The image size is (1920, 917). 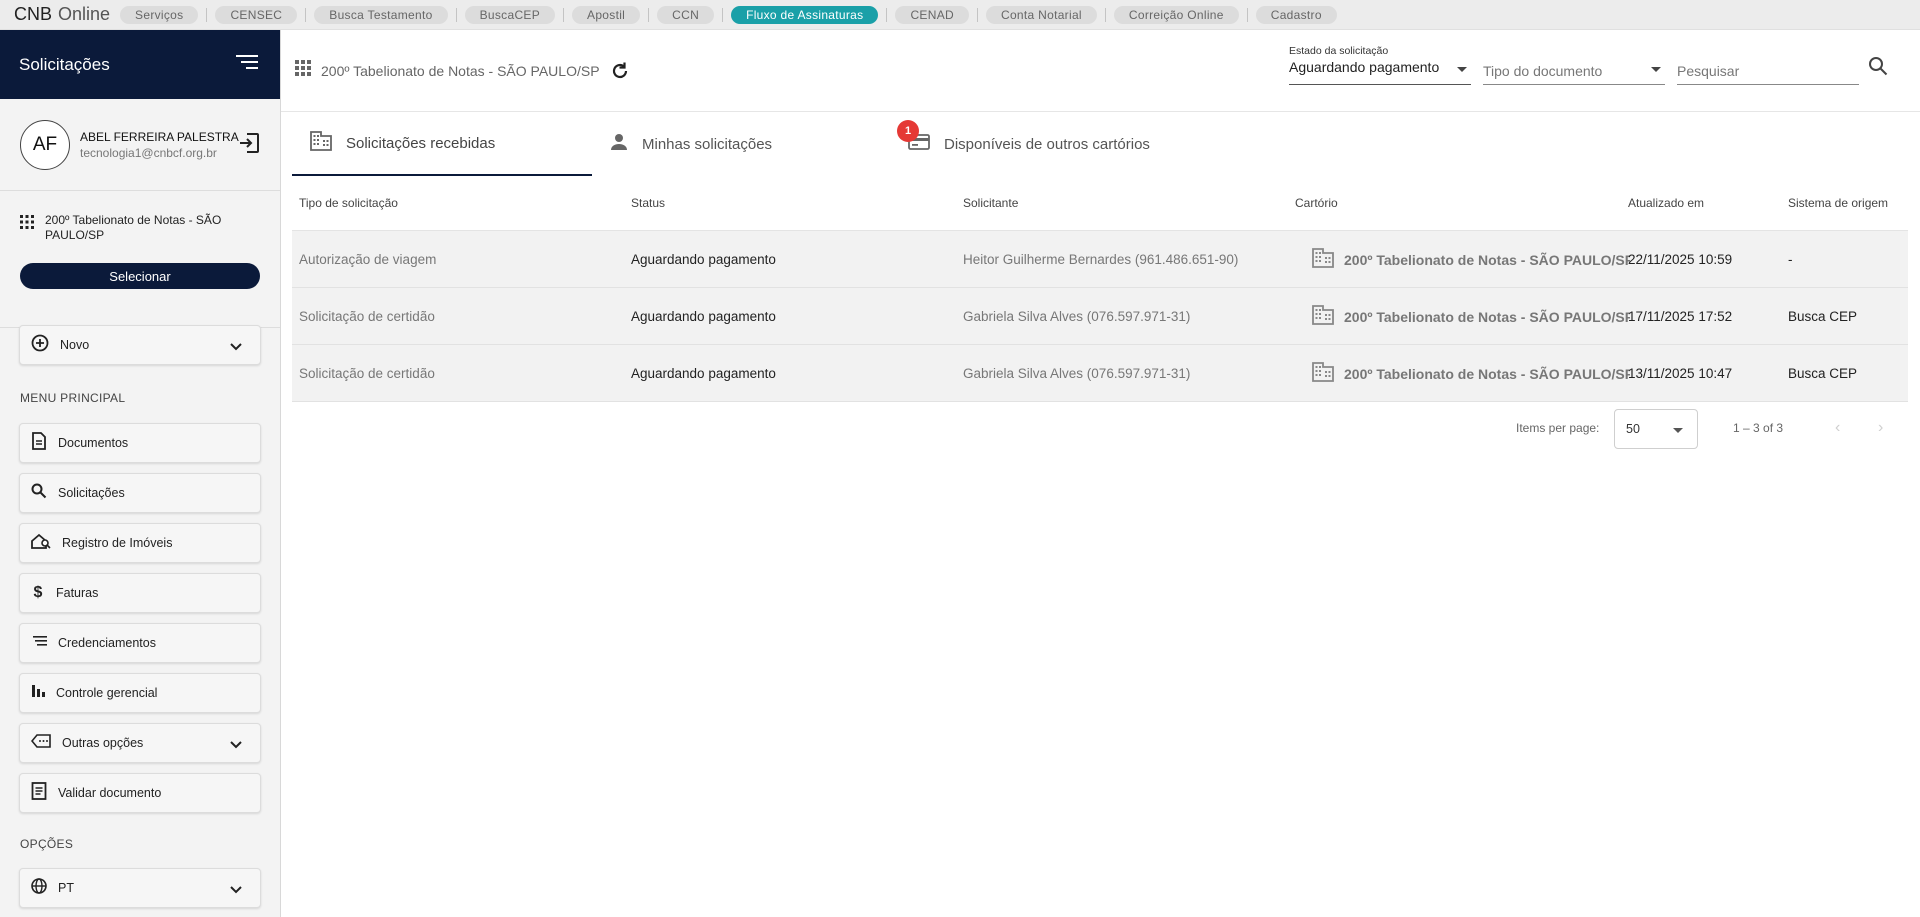 What do you see at coordinates (110, 793) in the screenshot?
I see `menu-item-label: Validar documento` at bounding box center [110, 793].